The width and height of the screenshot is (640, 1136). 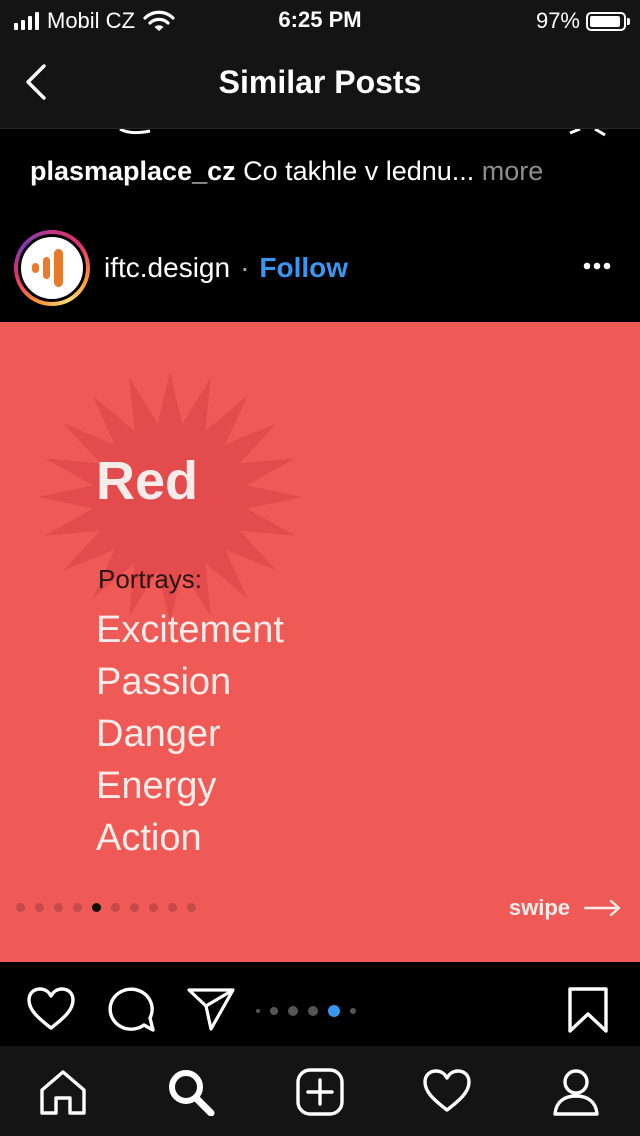 I want to click on ellipsis-icon, so click(x=597, y=266).